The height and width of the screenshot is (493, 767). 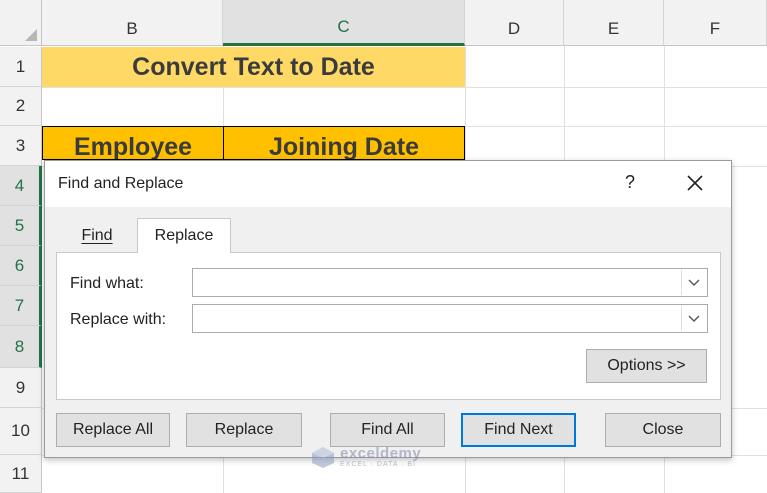 What do you see at coordinates (518, 430) in the screenshot?
I see `find-next-button: Find Next` at bounding box center [518, 430].